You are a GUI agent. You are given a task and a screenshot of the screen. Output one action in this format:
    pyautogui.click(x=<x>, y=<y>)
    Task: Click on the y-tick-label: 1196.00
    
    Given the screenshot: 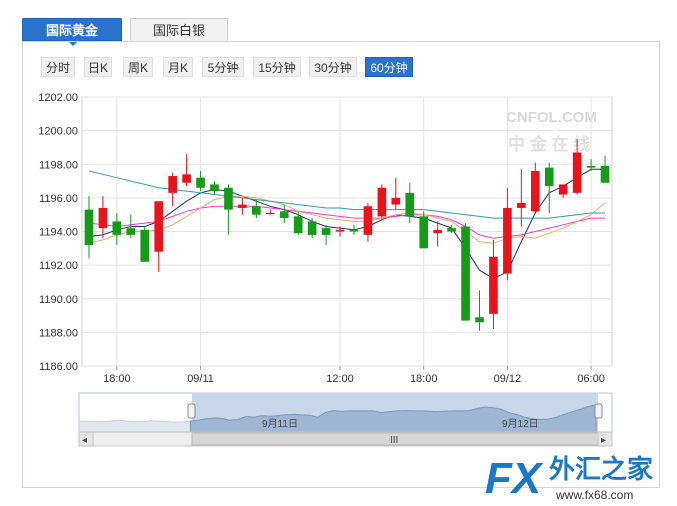 What is the action you would take?
    pyautogui.click(x=58, y=199)
    